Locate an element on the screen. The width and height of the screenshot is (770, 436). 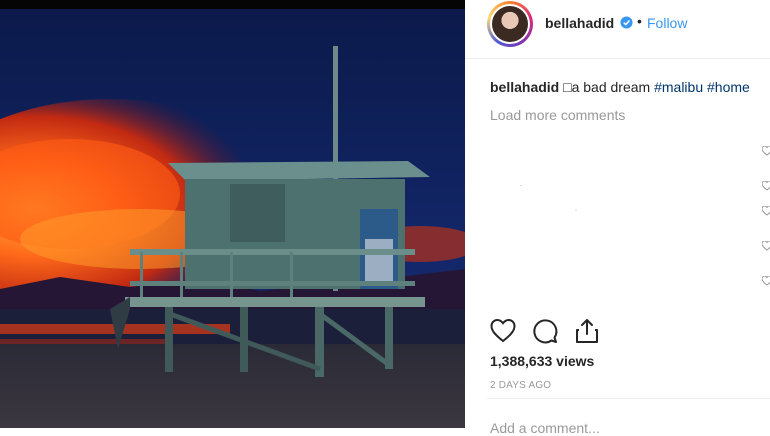
post-header: bellahadid • Follow is located at coordinates (617, 23).